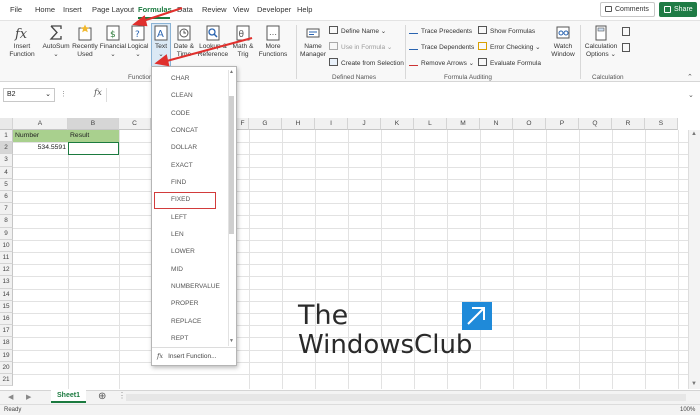 The width and height of the screenshot is (700, 415). I want to click on horizontal-scrollbar, so click(406, 397).